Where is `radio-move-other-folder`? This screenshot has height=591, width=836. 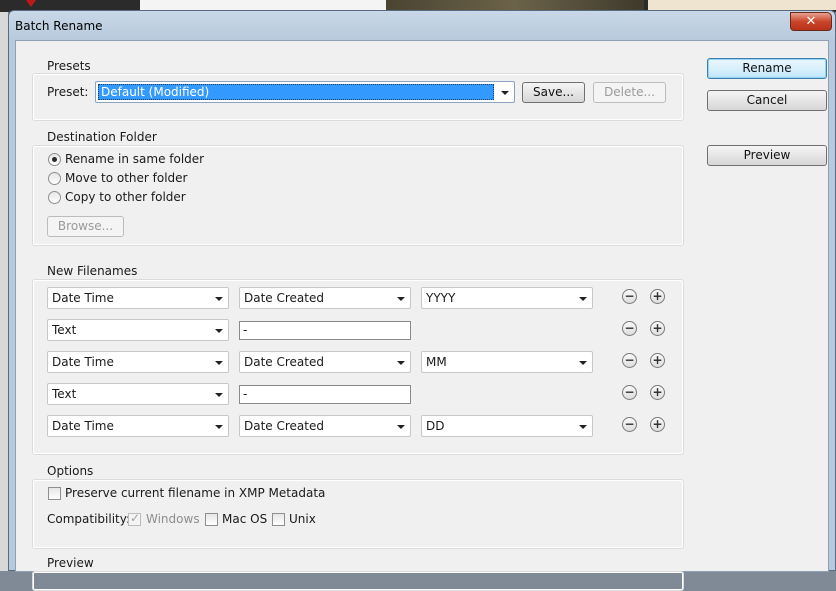 radio-move-other-folder is located at coordinates (54, 178).